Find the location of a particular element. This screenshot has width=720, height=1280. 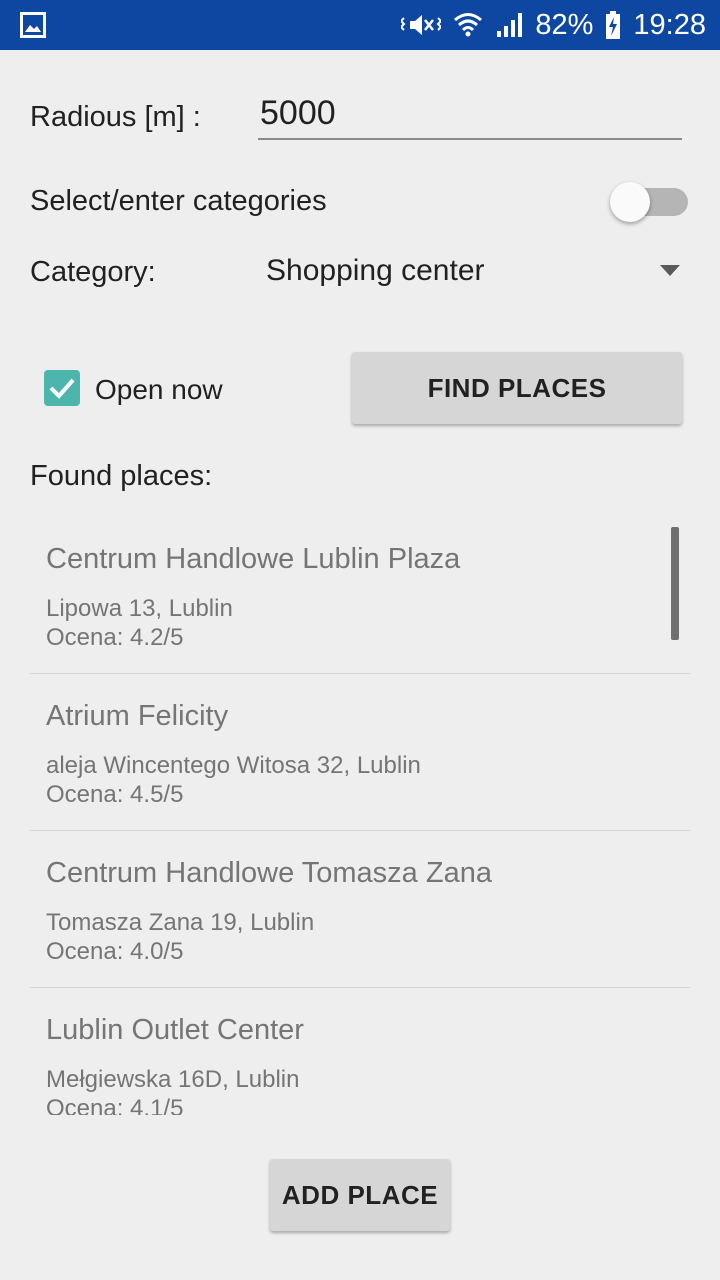

open-now-label: Open now is located at coordinates (159, 390).